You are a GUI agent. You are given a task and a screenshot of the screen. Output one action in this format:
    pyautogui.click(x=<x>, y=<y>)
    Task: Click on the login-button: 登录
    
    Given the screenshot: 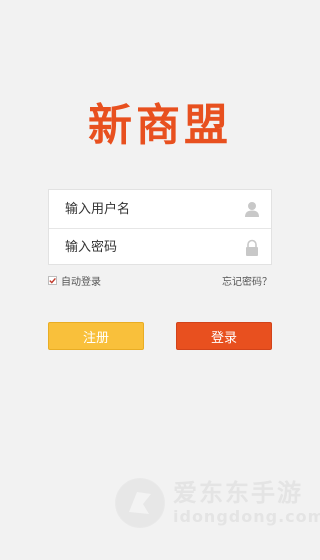 What is the action you would take?
    pyautogui.click(x=224, y=336)
    